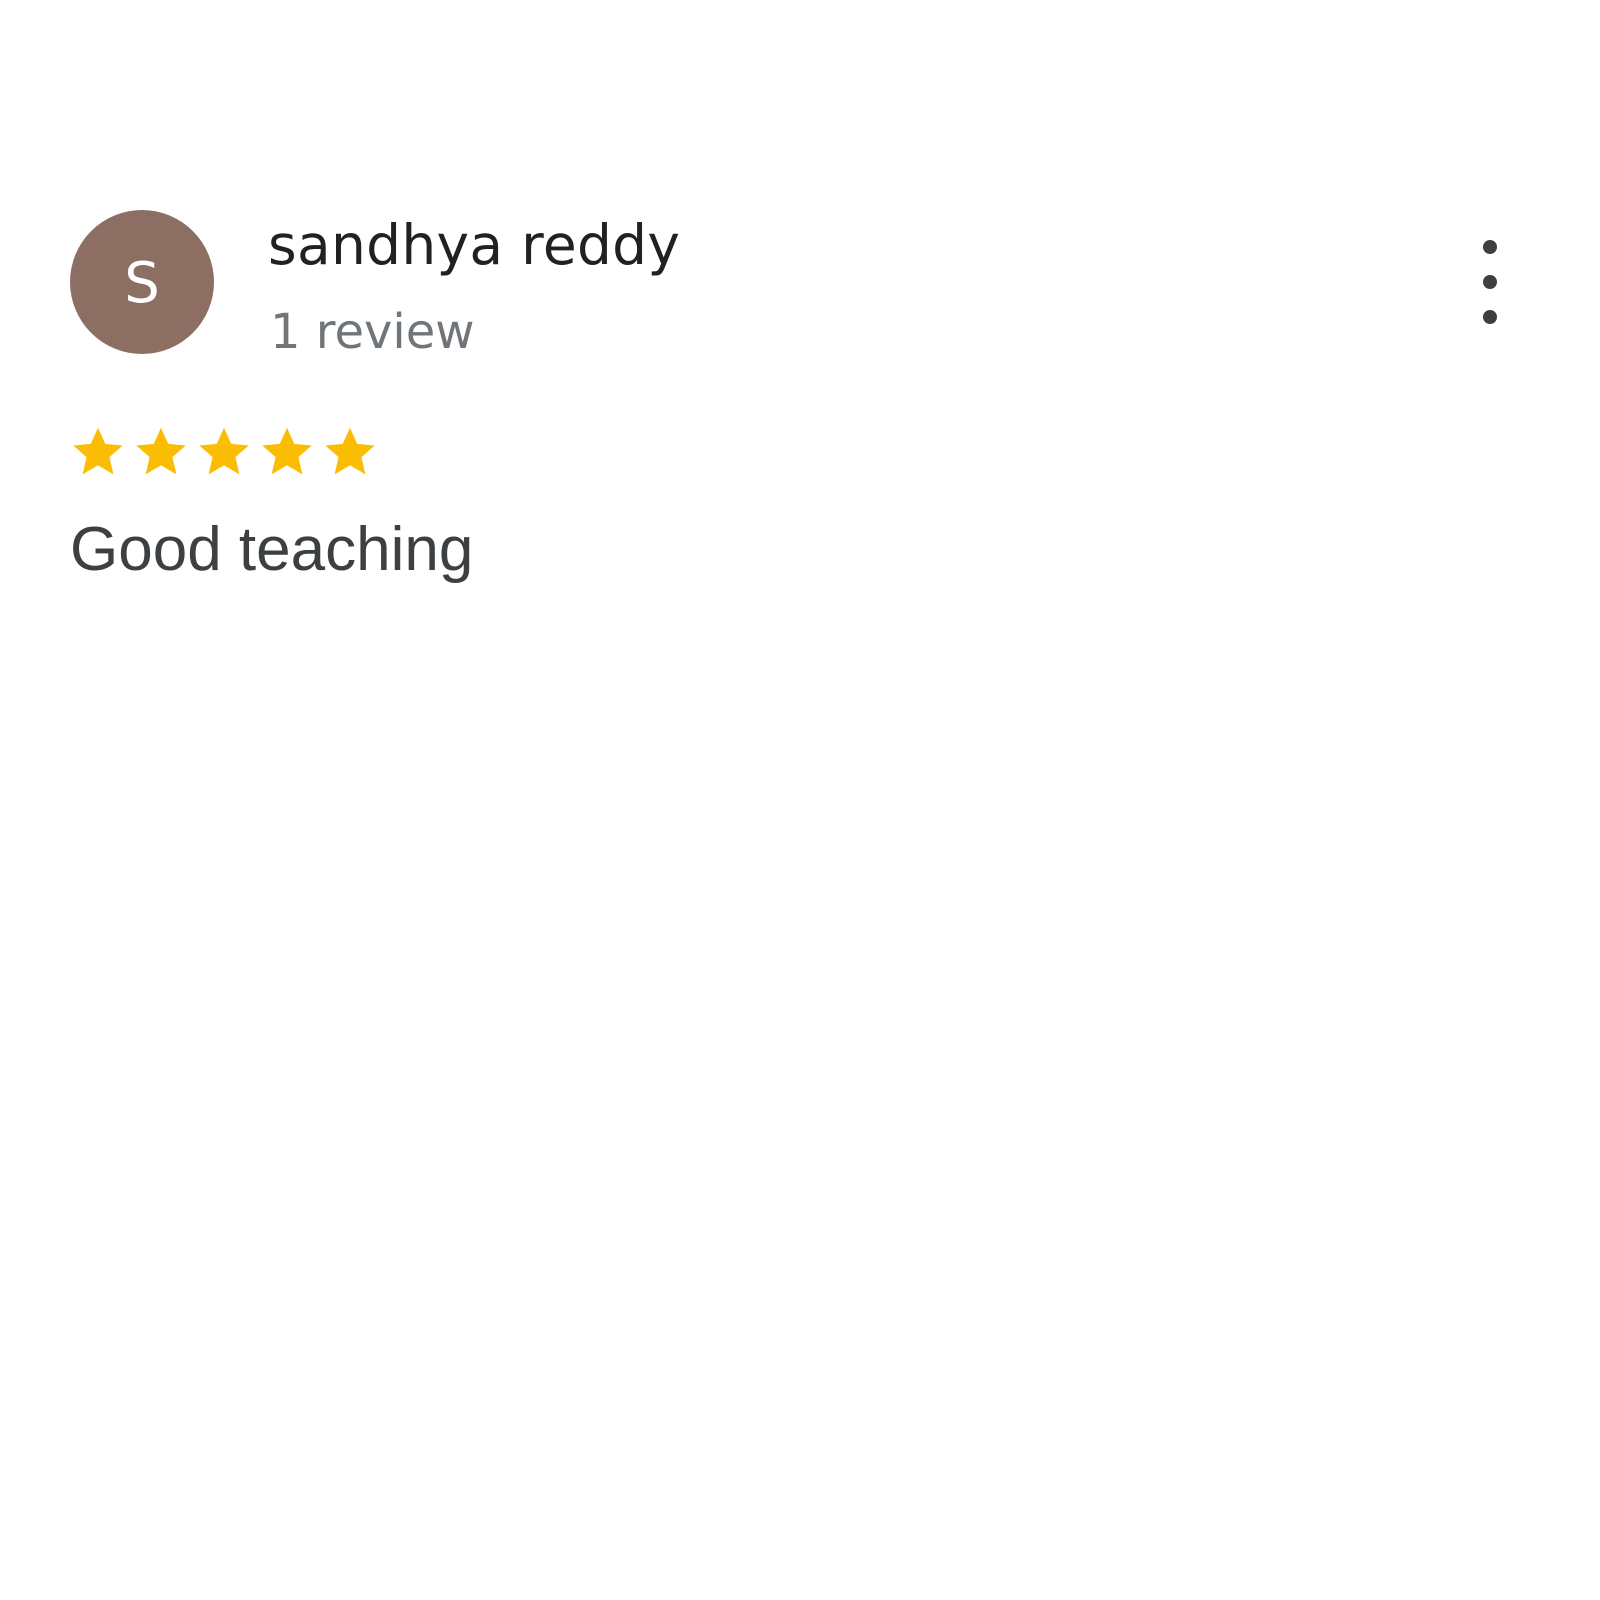 The image size is (1600, 1600). I want to click on more-options-button, so click(1490, 282).